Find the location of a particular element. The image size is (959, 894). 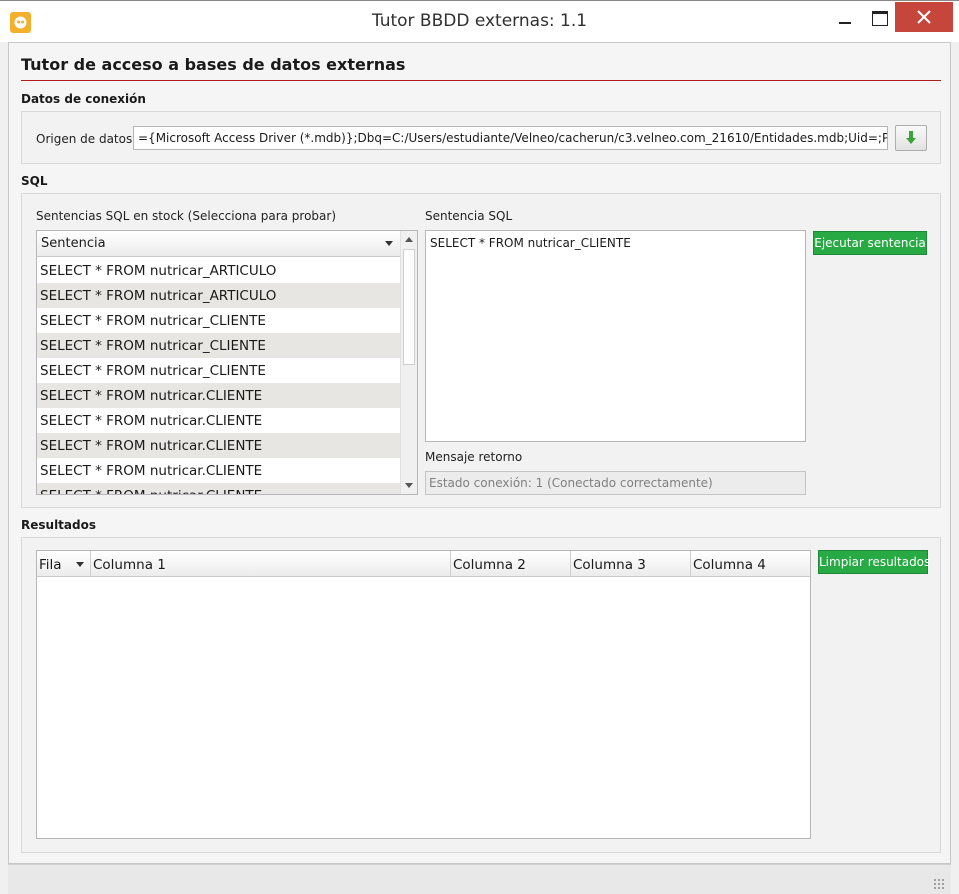

results-section-label: Resultados is located at coordinates (58, 525).